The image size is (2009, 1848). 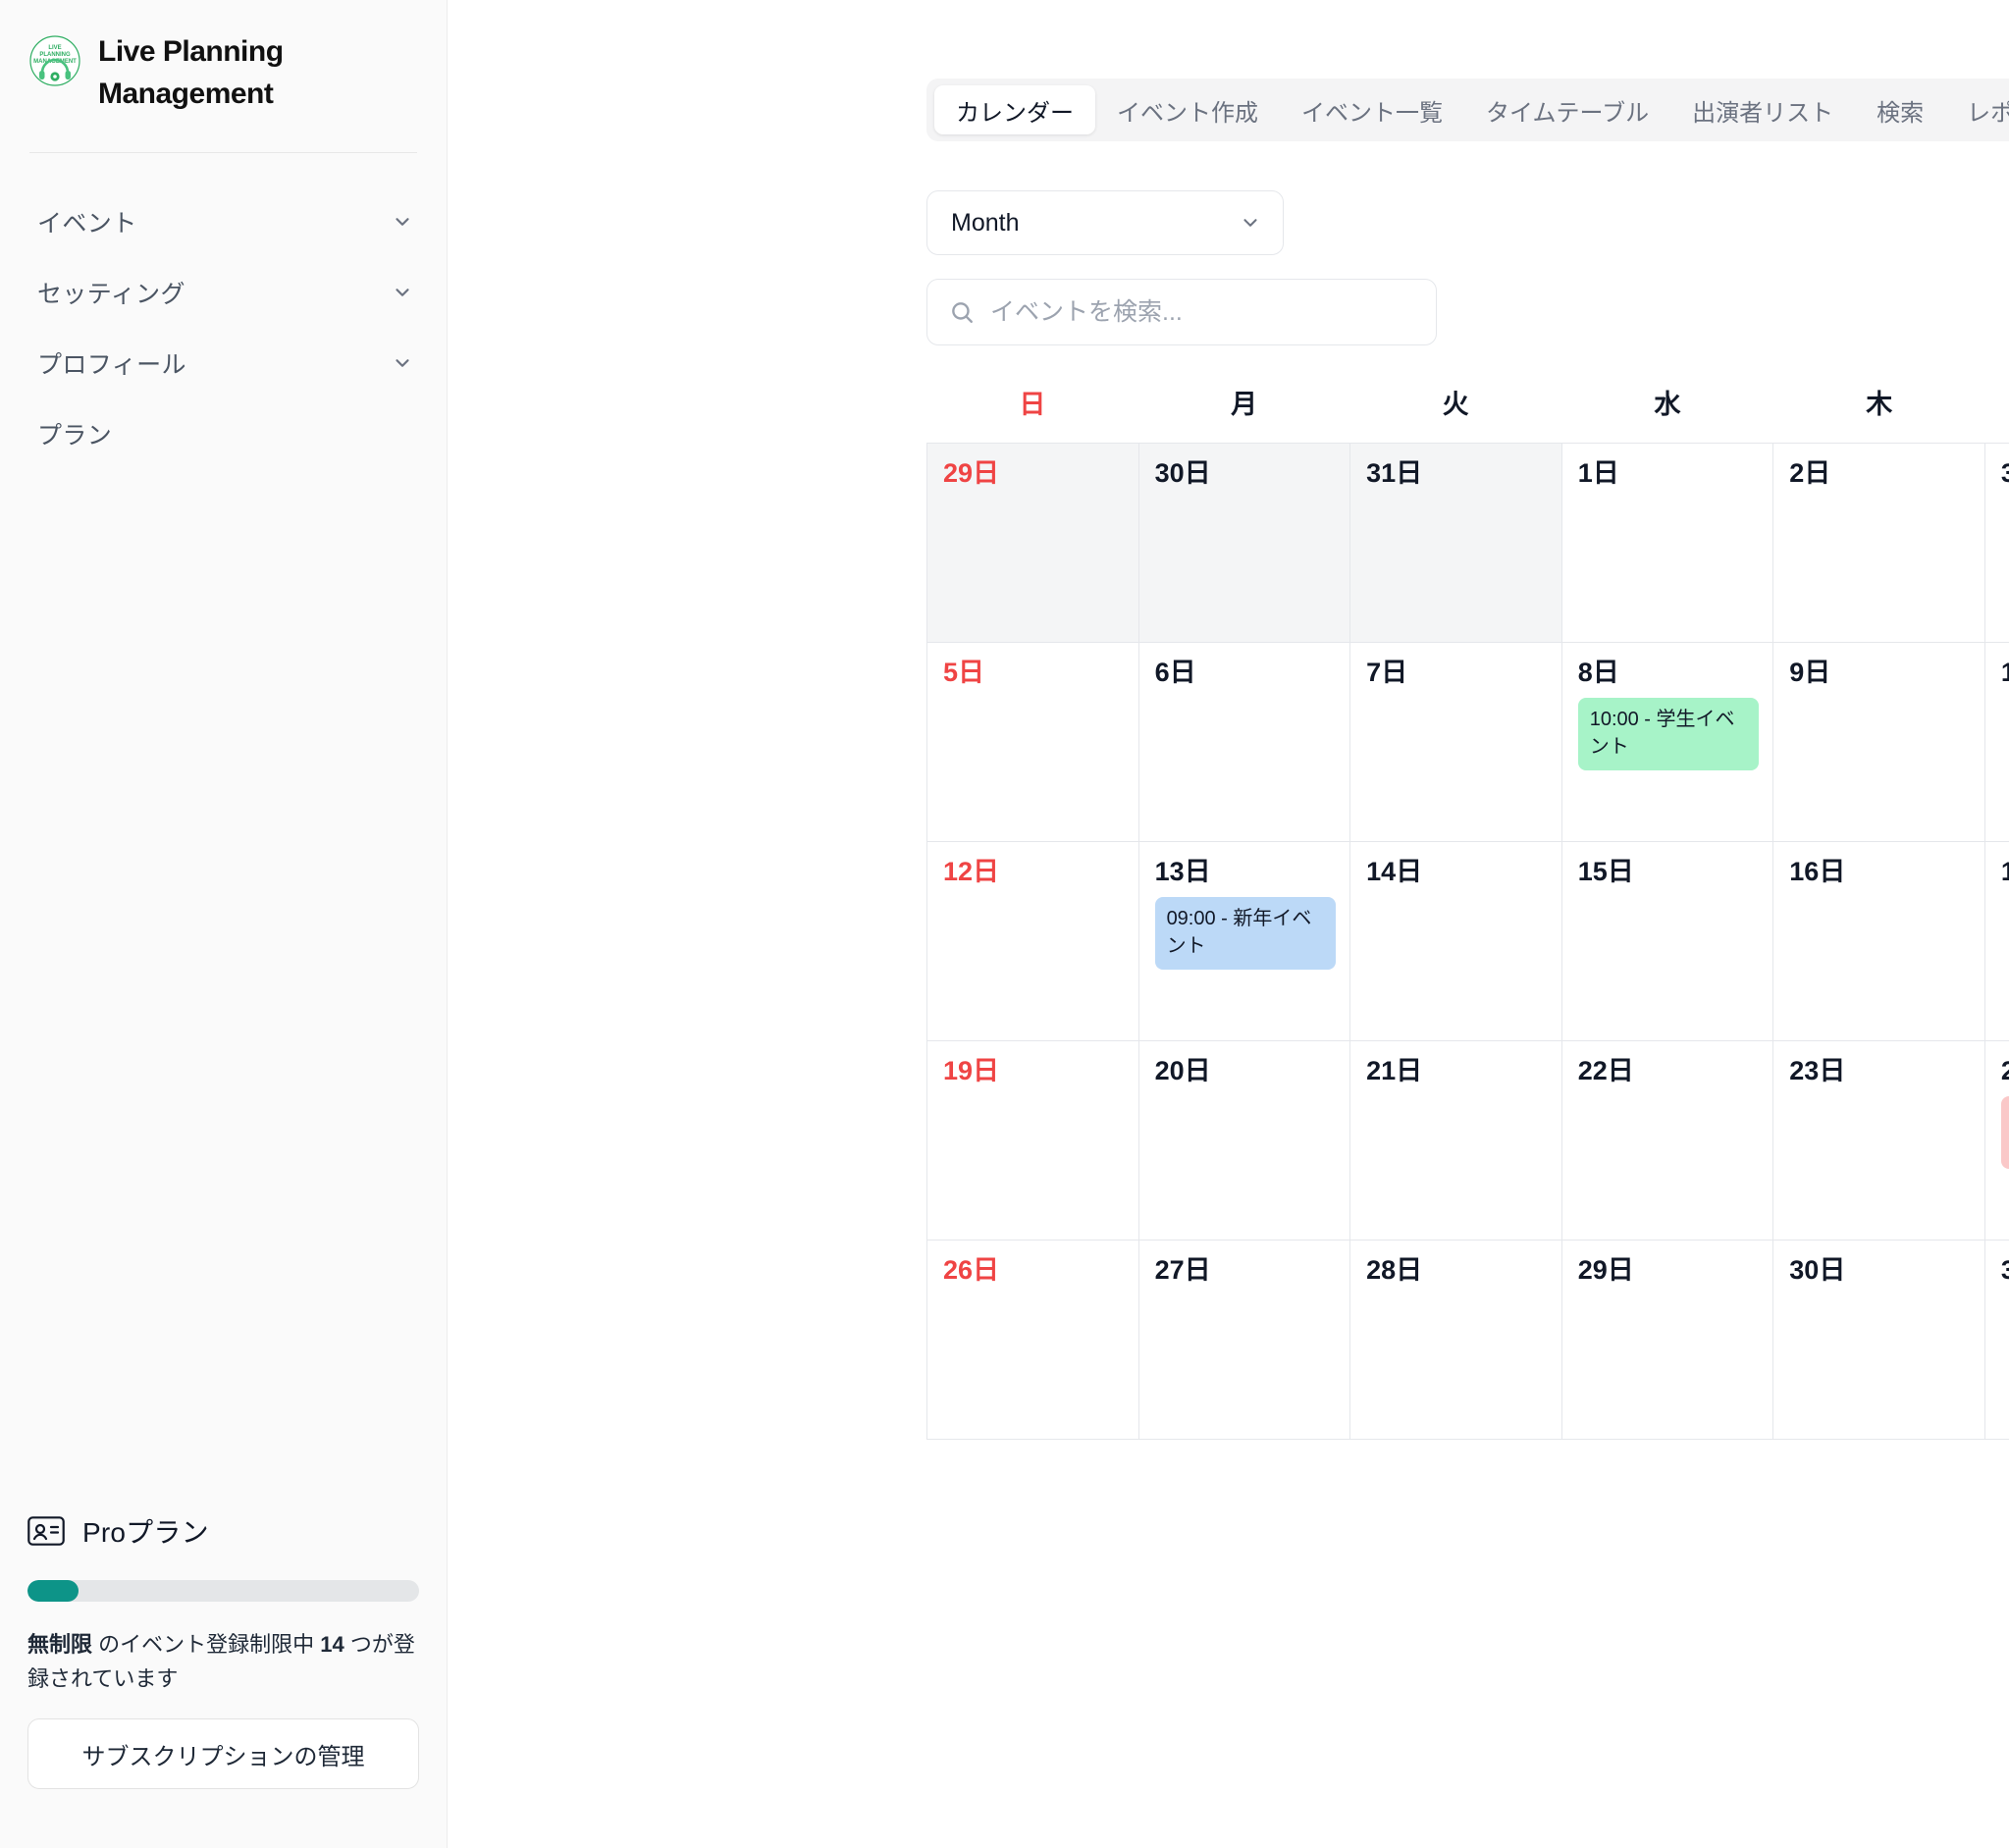 I want to click on calendar-day-cell: 27日, so click(x=1244, y=1341).